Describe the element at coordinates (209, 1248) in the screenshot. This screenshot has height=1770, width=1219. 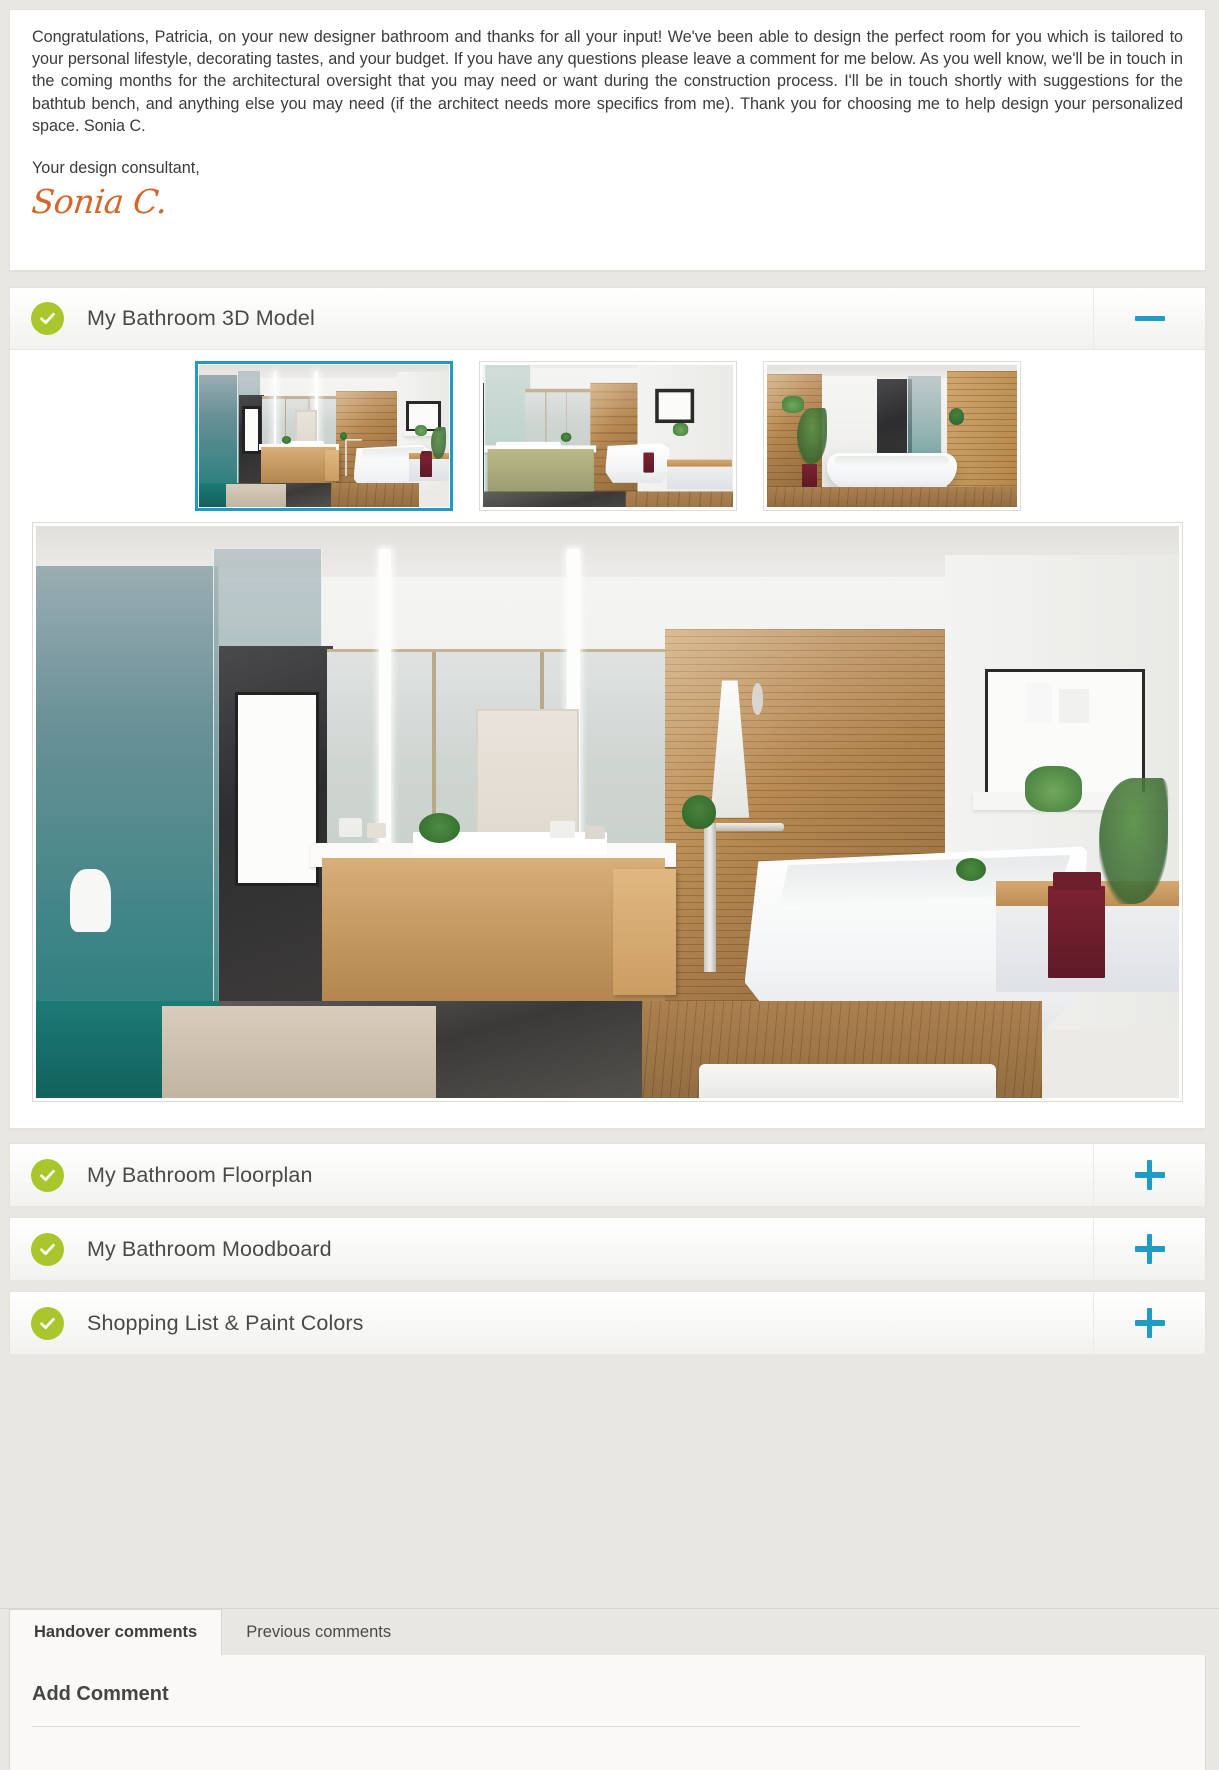
I see `accordion-title-moodboard: My Bathroom Moodboard` at that location.